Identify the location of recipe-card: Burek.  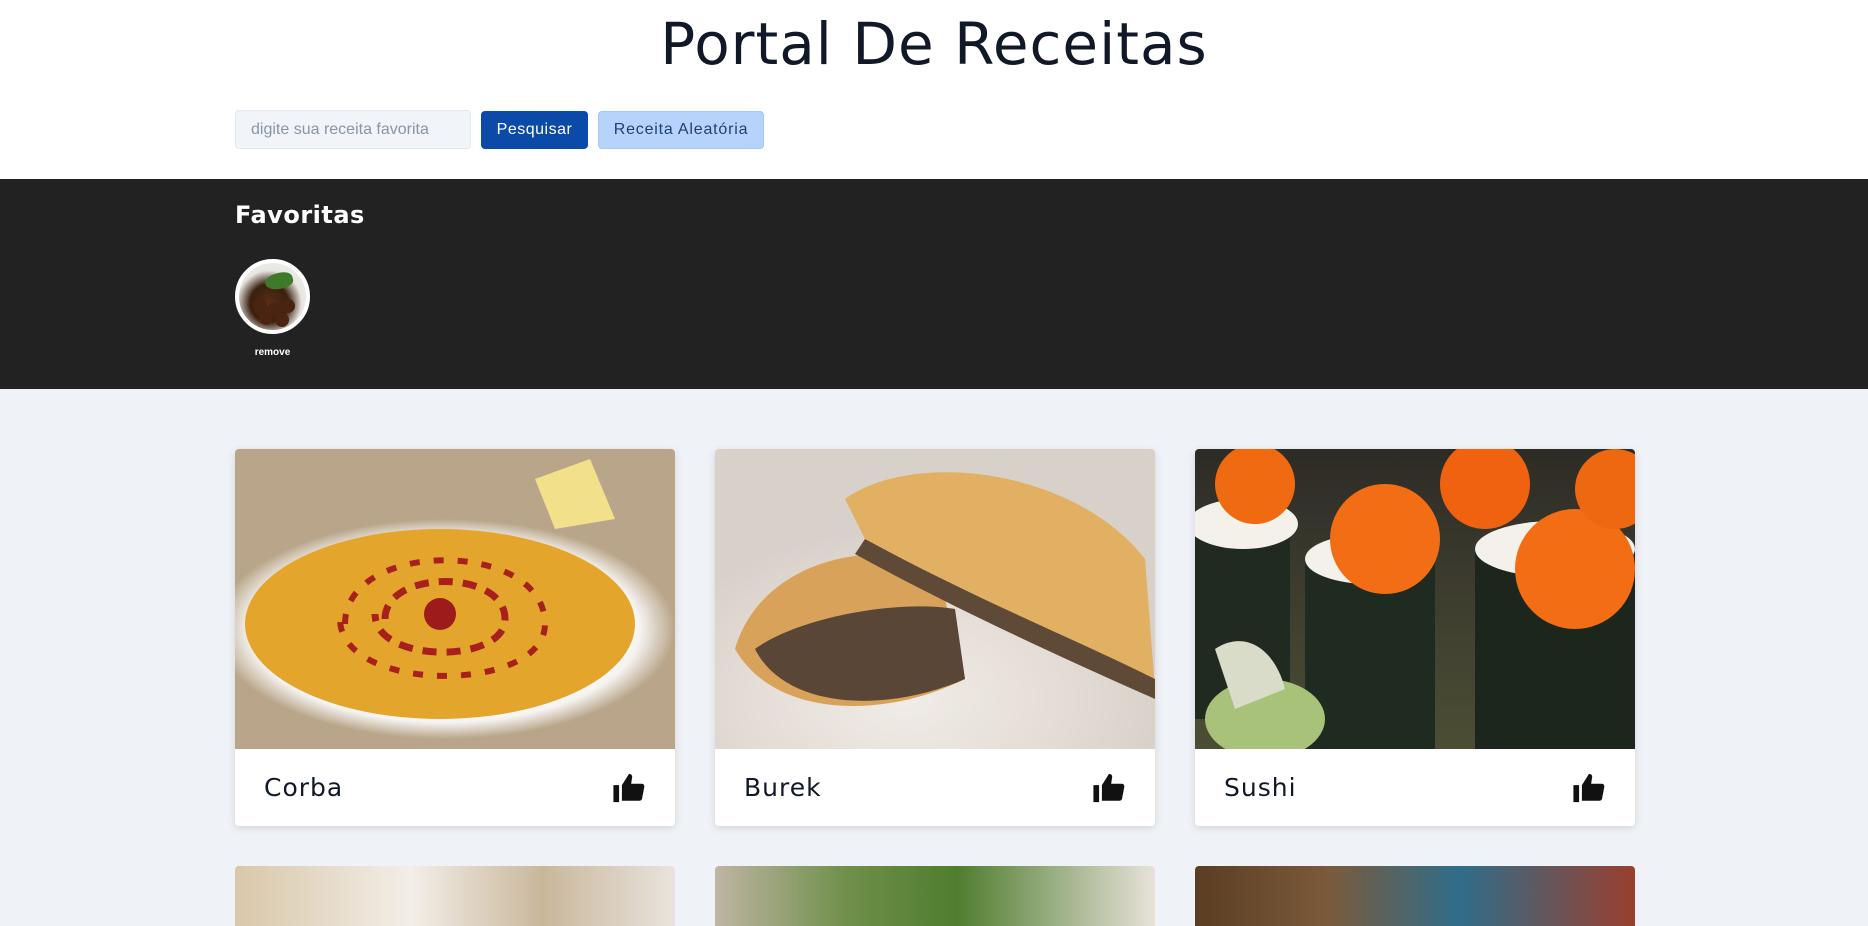
(935, 637).